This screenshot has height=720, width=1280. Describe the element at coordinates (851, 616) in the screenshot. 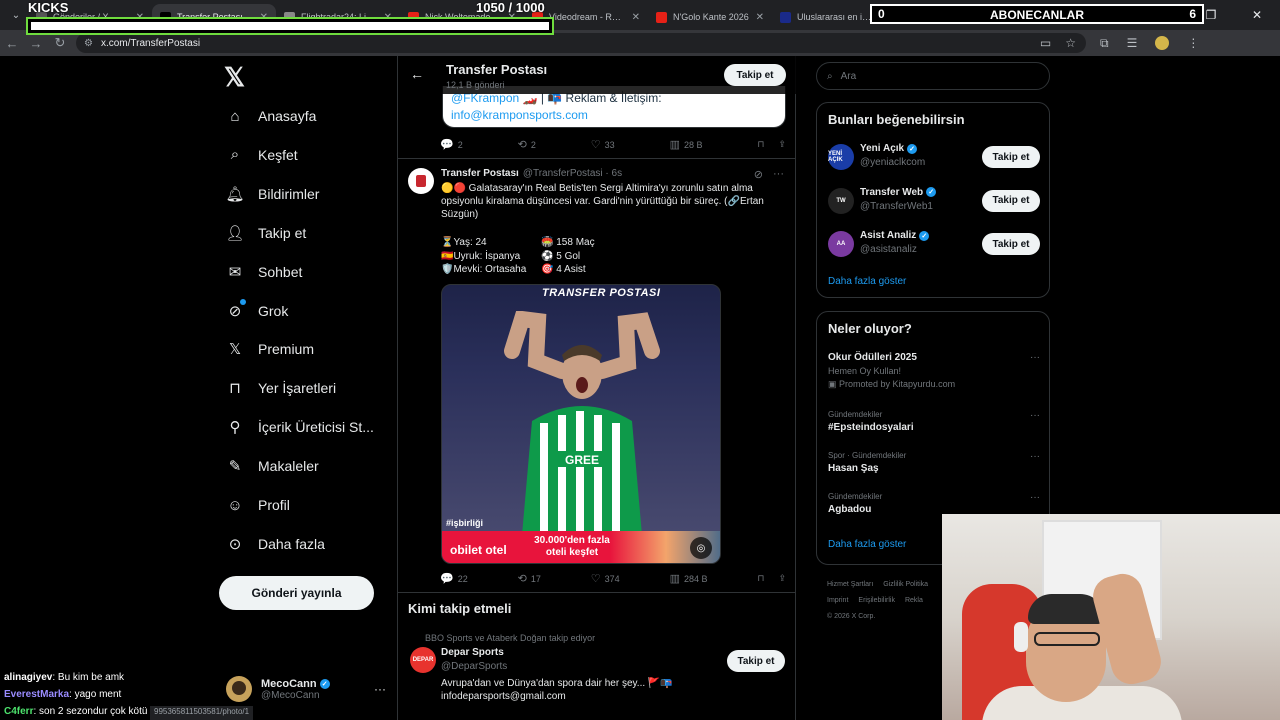

I see `footer-link: © 2026 X Corp.` at that location.